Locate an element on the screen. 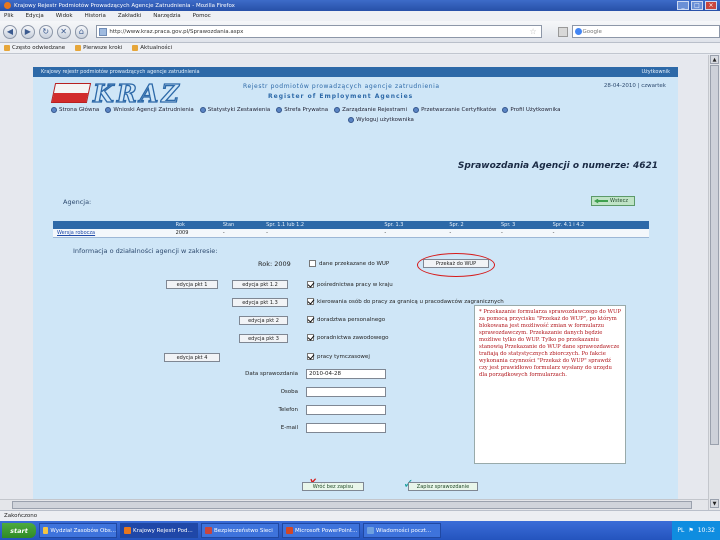 The image size is (720, 540). edit-pkt1-button: edycja pkt 1 is located at coordinates (192, 284).